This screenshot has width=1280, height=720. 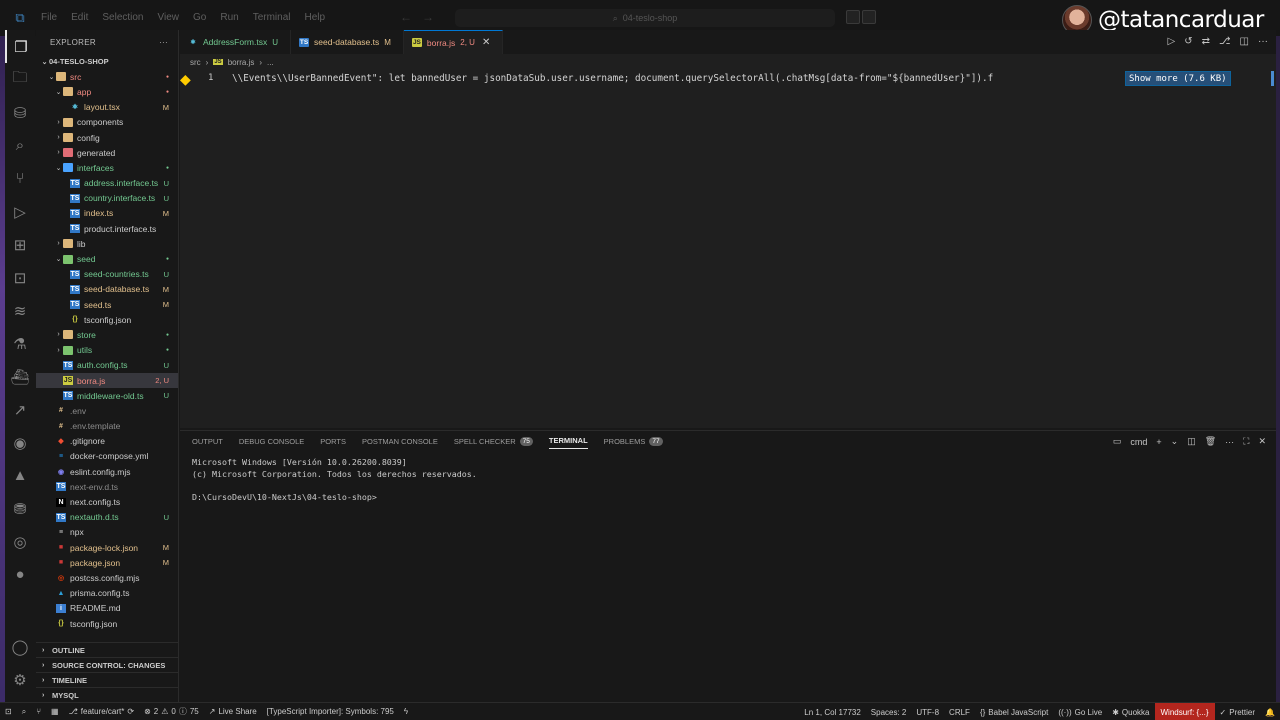 I want to click on section-mysql: › MYSQL, so click(x=107, y=694).